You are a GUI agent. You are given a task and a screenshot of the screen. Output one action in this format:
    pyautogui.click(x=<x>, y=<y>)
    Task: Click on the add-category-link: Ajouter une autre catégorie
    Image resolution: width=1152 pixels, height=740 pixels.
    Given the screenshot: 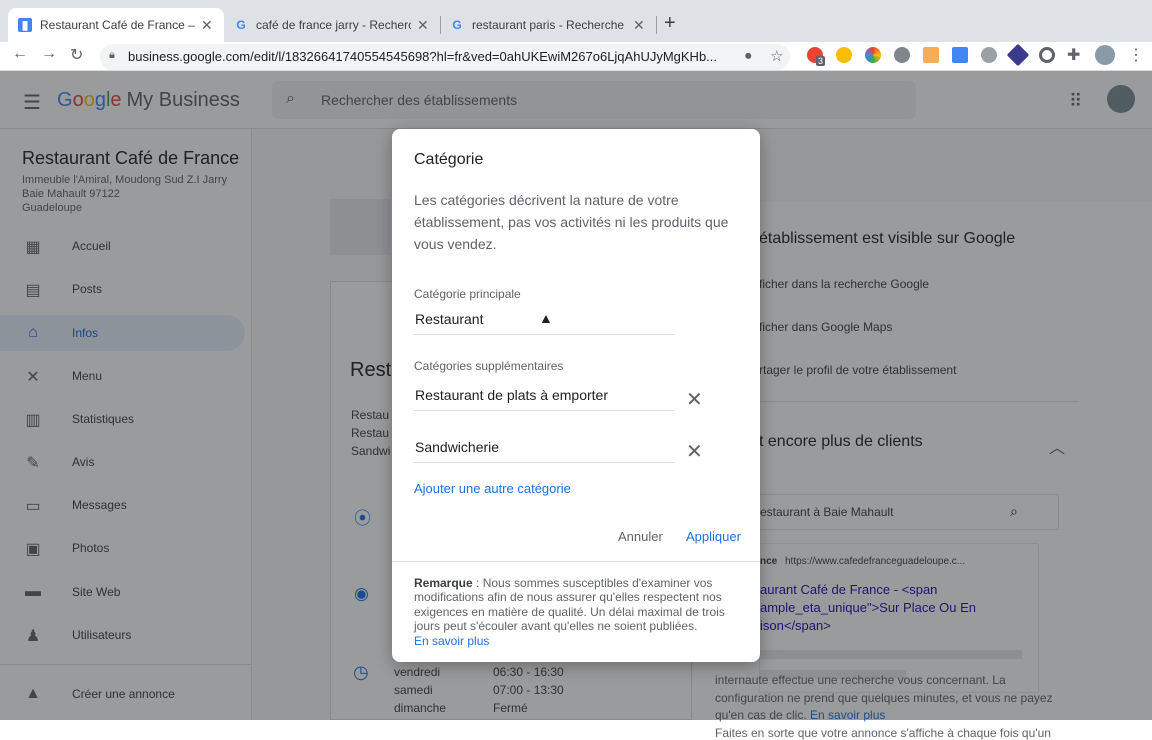 What is the action you would take?
    pyautogui.click(x=492, y=488)
    